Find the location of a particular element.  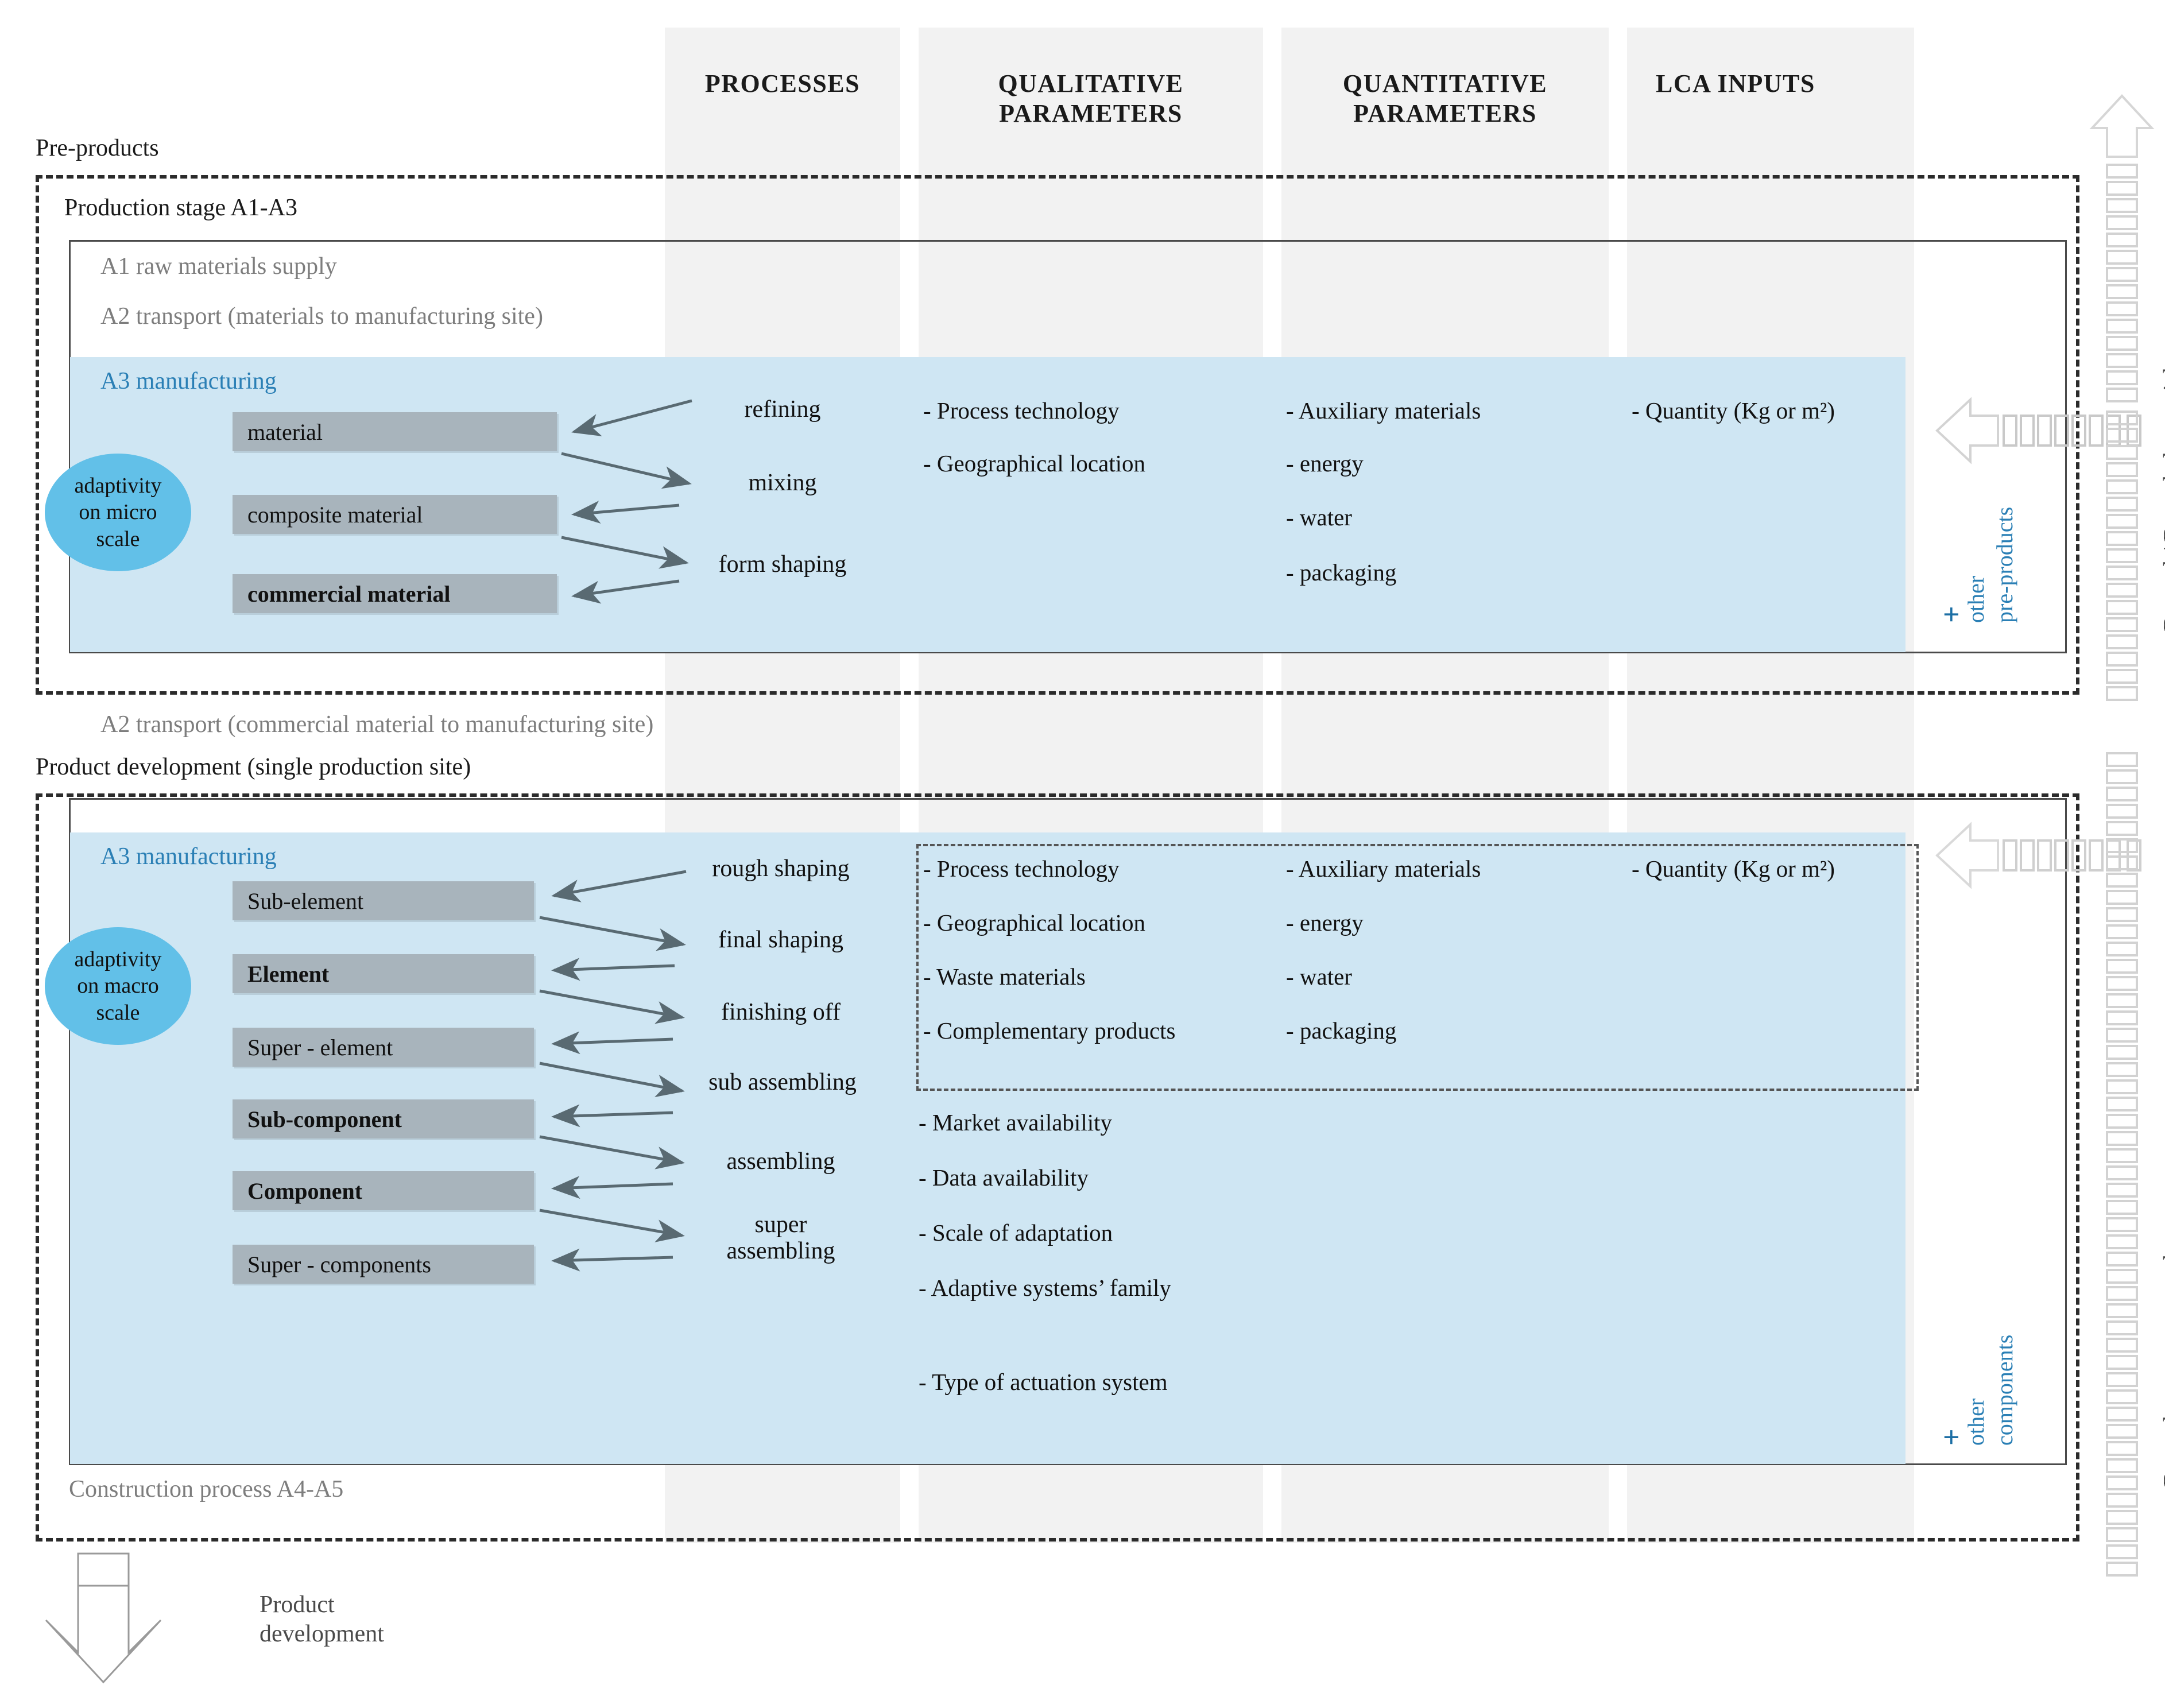

qualitative-bottom-free-3: - Adaptive systems’ family is located at coordinates (1045, 1288).